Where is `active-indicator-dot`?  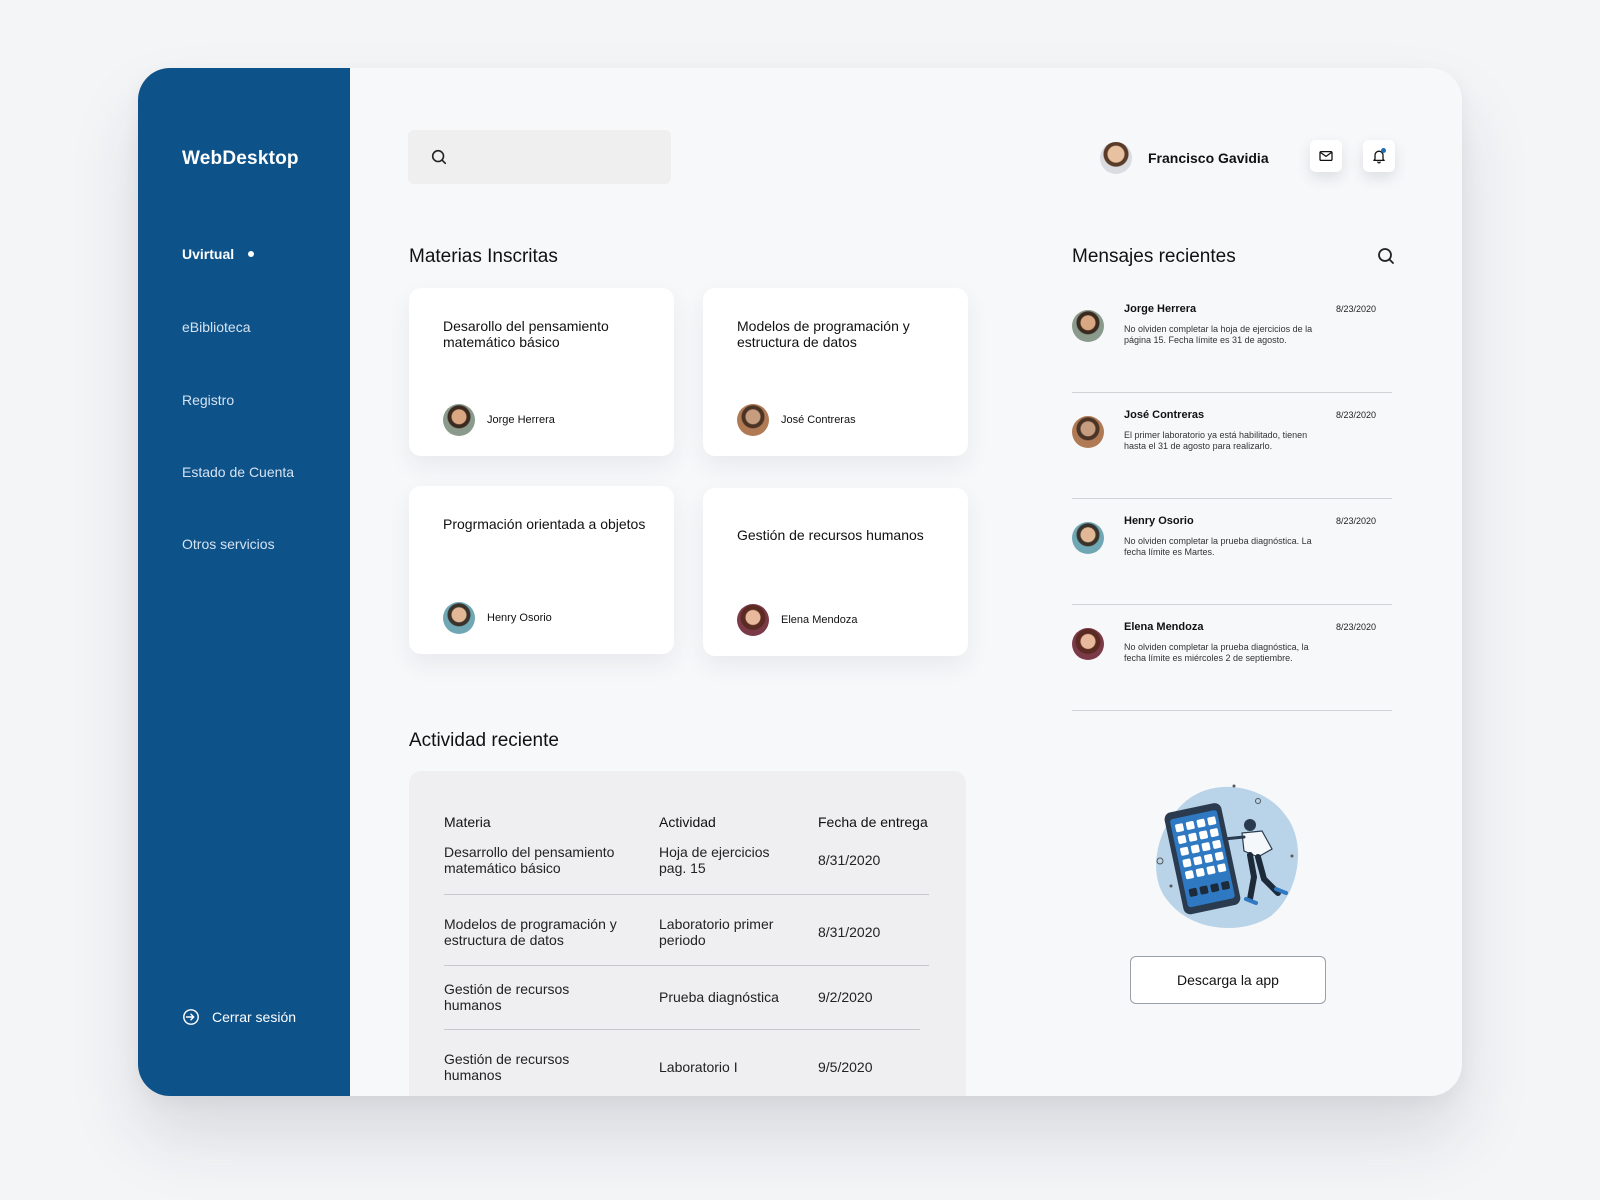 active-indicator-dot is located at coordinates (251, 254).